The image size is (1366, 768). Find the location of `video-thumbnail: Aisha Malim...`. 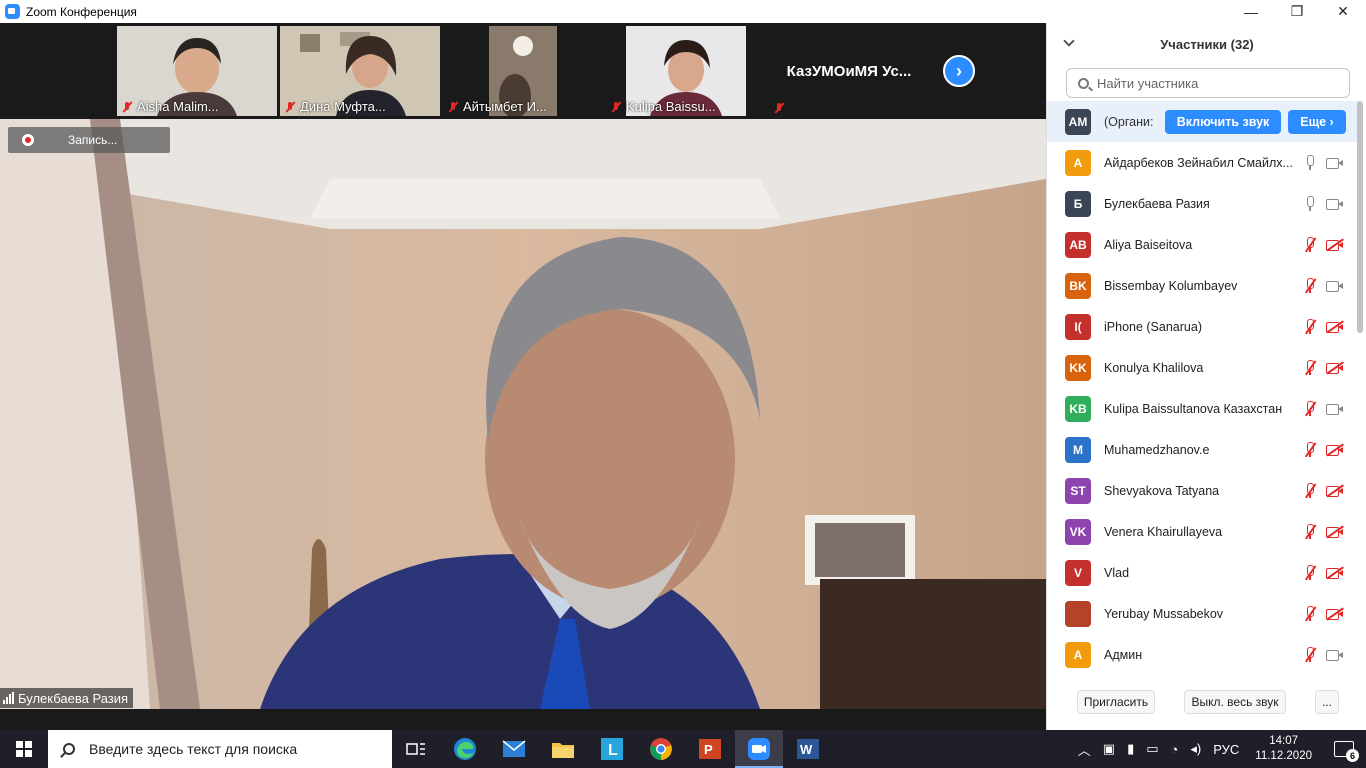

video-thumbnail: Aisha Malim... is located at coordinates (197, 71).